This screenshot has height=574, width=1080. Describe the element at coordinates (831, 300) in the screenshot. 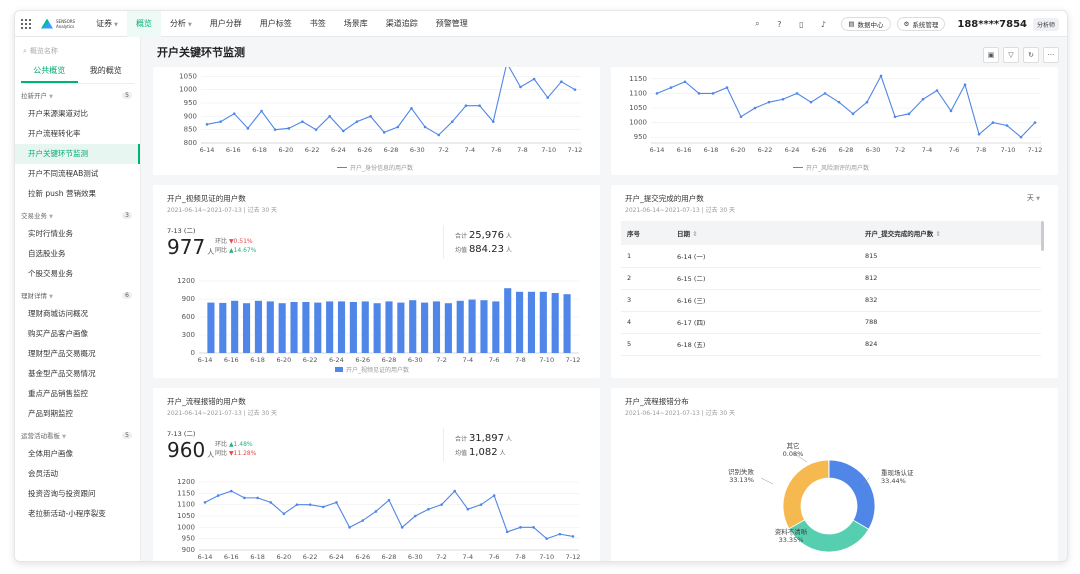

I see `table-row: 3 6-16 (三) 832` at that location.